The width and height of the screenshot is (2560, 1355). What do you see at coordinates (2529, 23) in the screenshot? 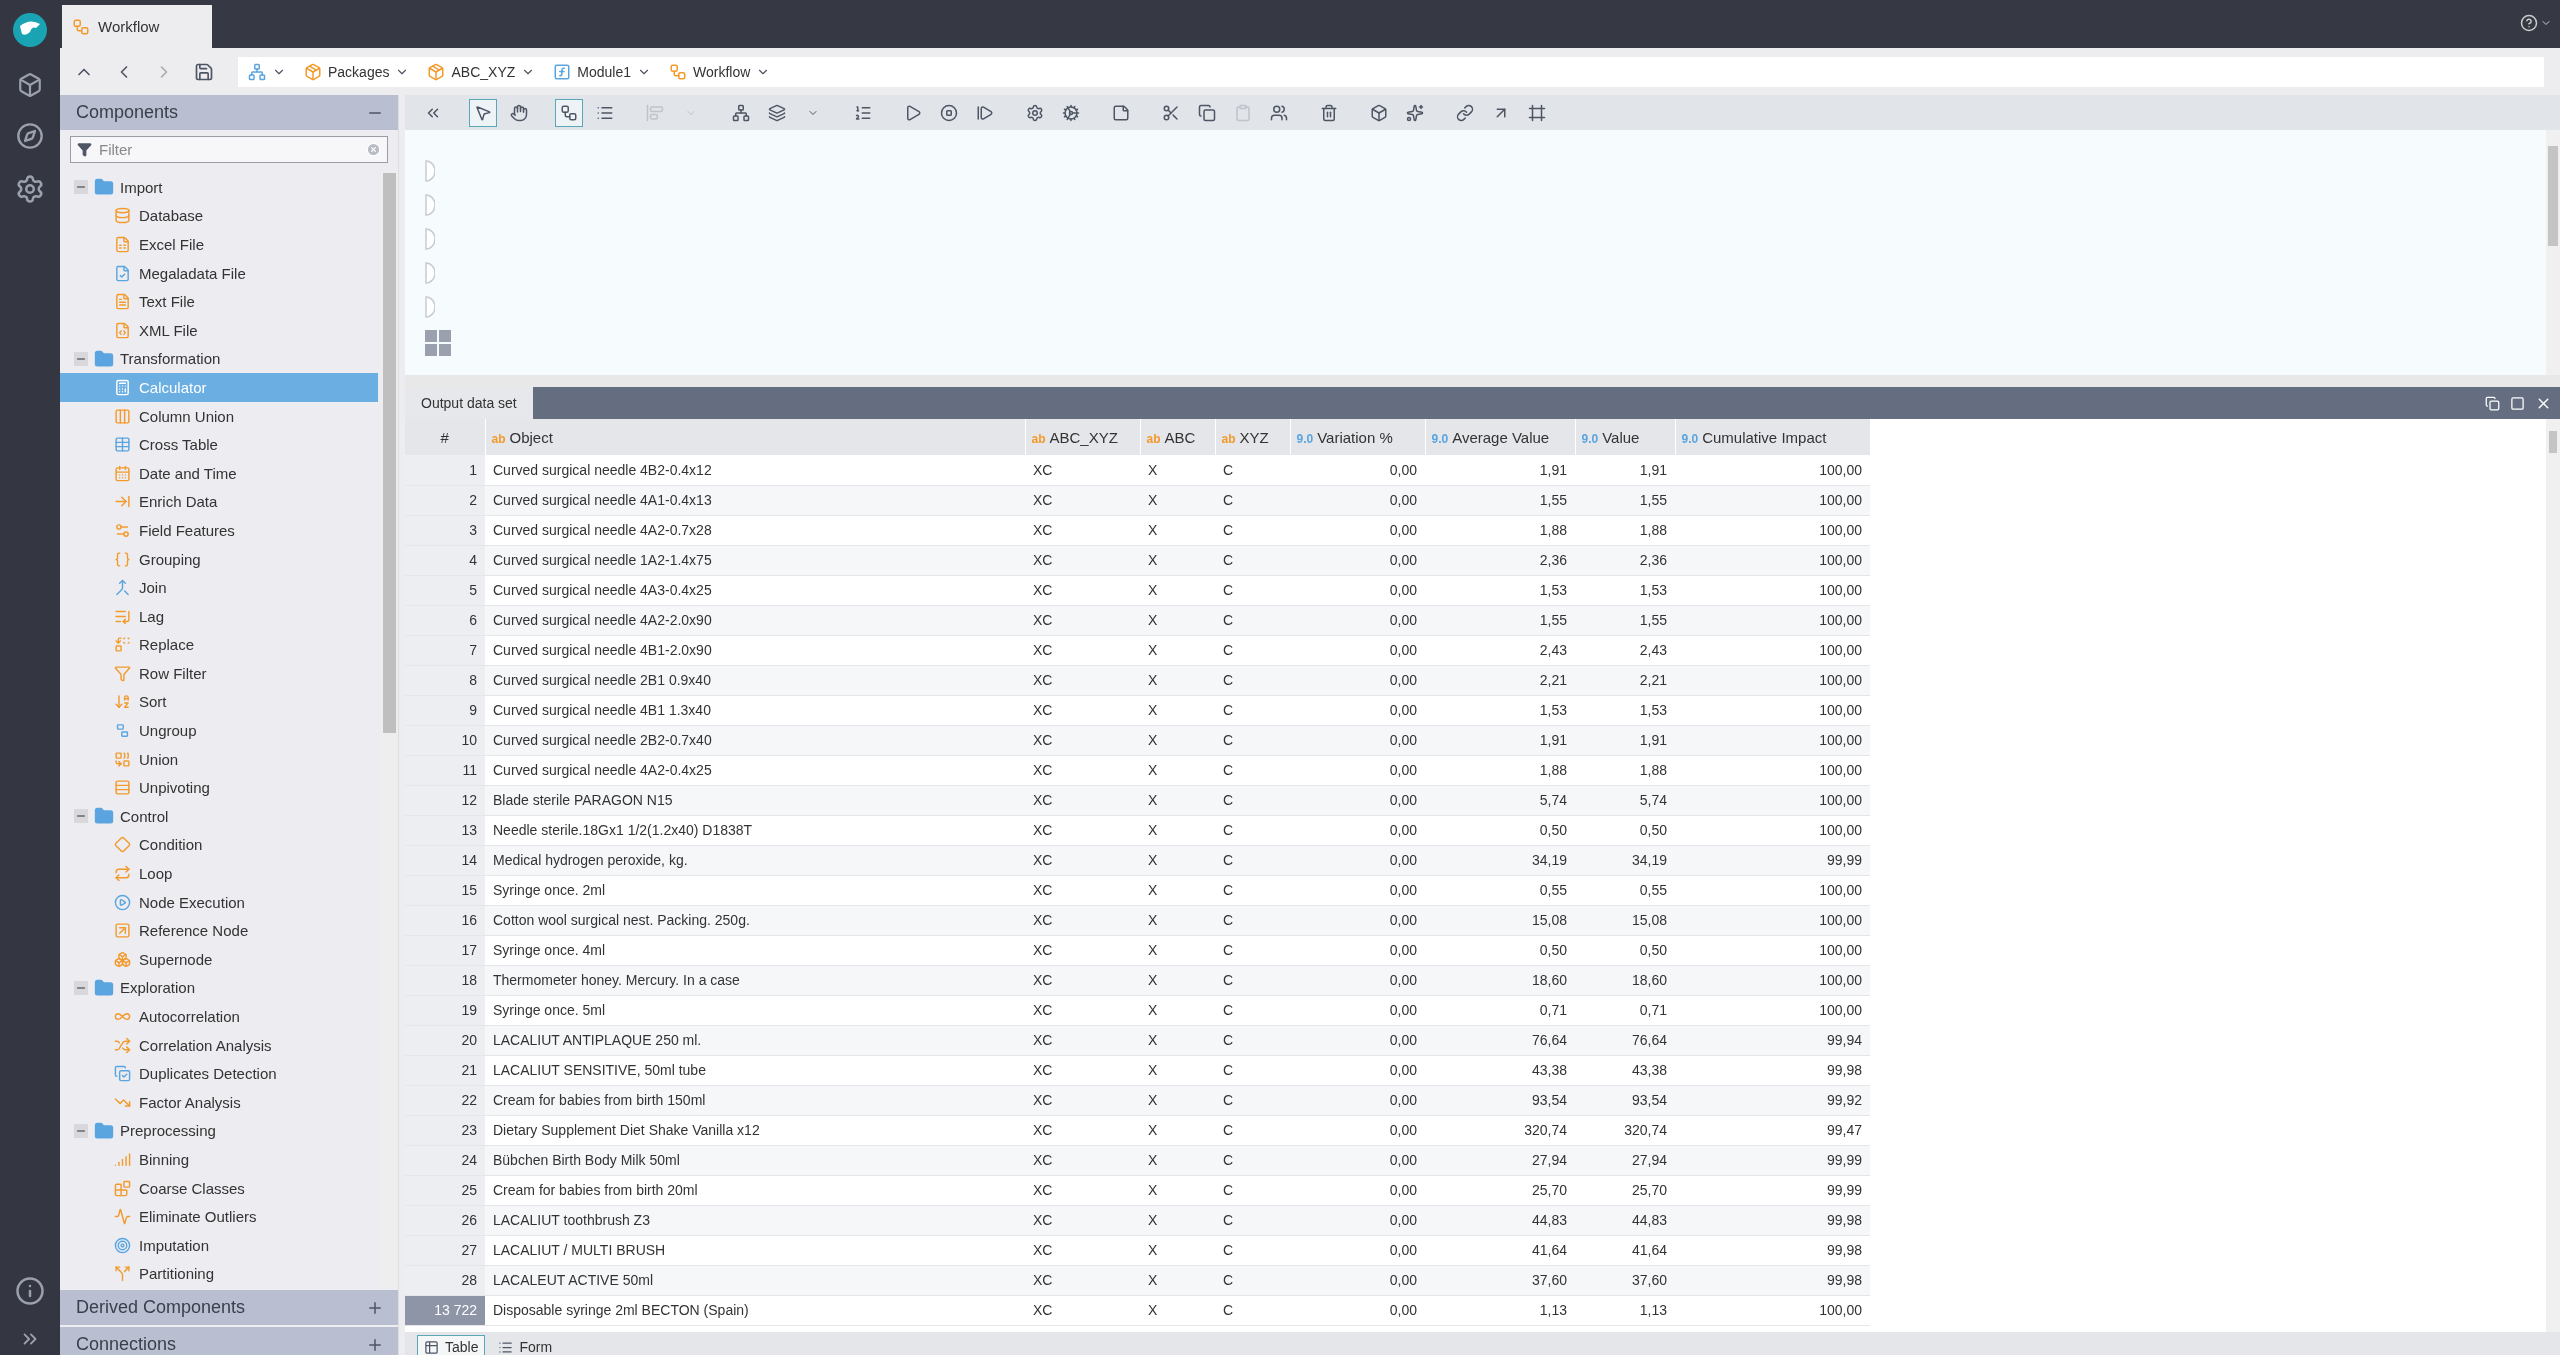
I see `help-icon` at bounding box center [2529, 23].